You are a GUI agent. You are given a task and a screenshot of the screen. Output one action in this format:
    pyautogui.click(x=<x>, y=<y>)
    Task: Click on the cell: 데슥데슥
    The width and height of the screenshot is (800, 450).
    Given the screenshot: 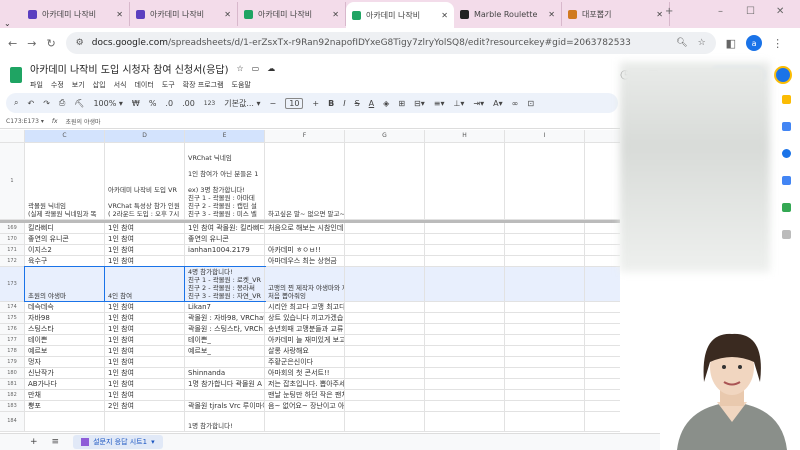 What is the action you would take?
    pyautogui.click(x=65, y=307)
    